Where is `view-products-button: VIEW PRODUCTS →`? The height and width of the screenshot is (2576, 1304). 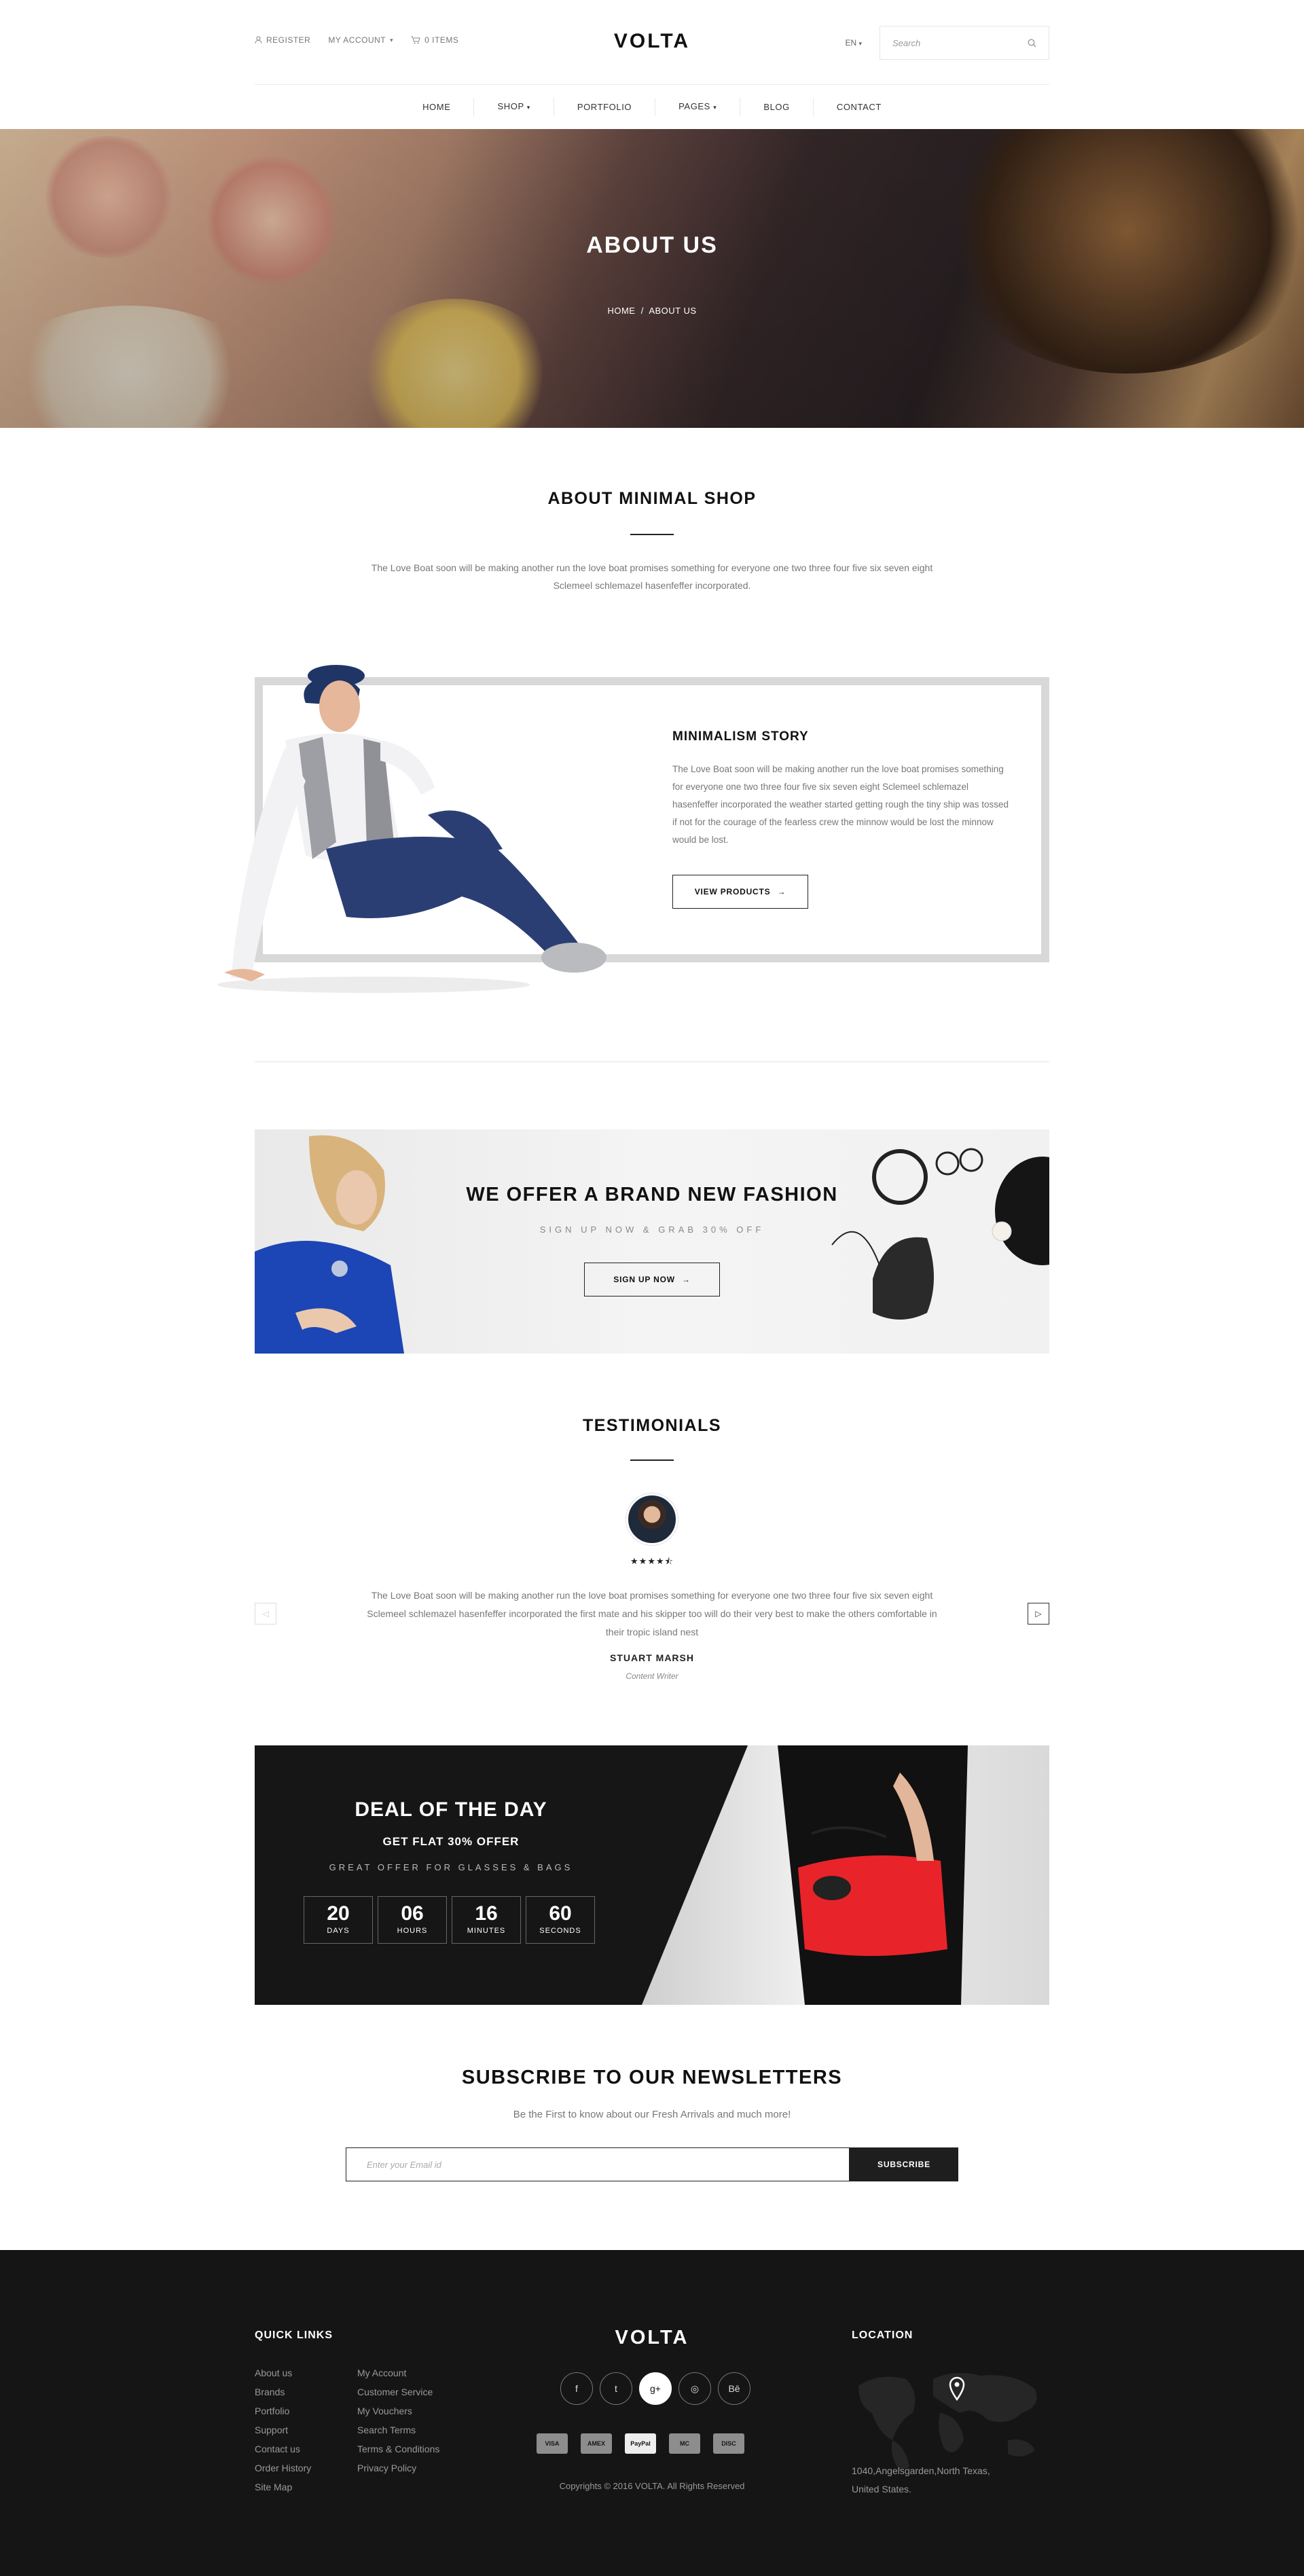
view-products-button: VIEW PRODUCTS → is located at coordinates (740, 892).